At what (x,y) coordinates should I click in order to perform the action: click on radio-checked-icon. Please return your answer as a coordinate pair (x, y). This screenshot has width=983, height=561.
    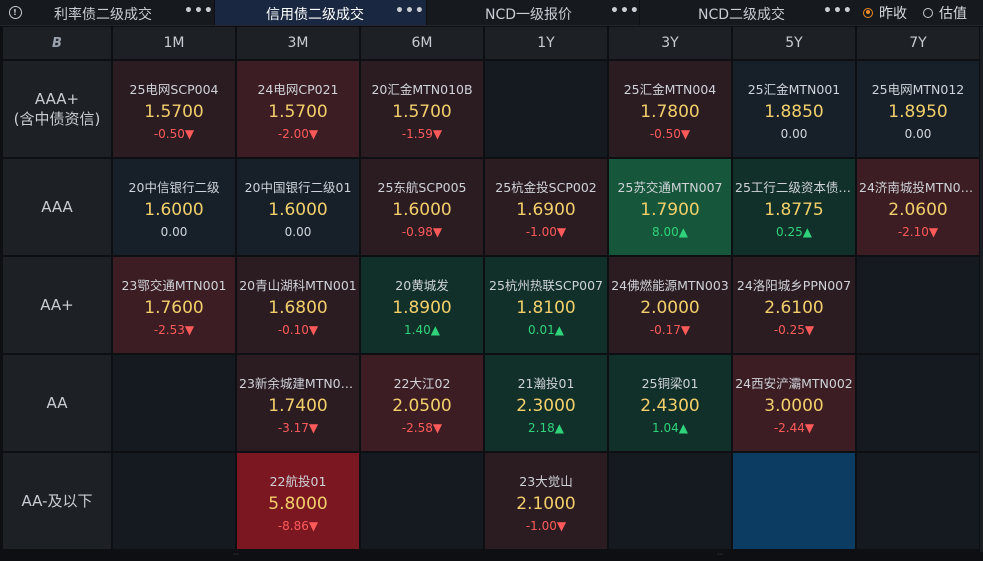
    Looking at the image, I should click on (868, 12).